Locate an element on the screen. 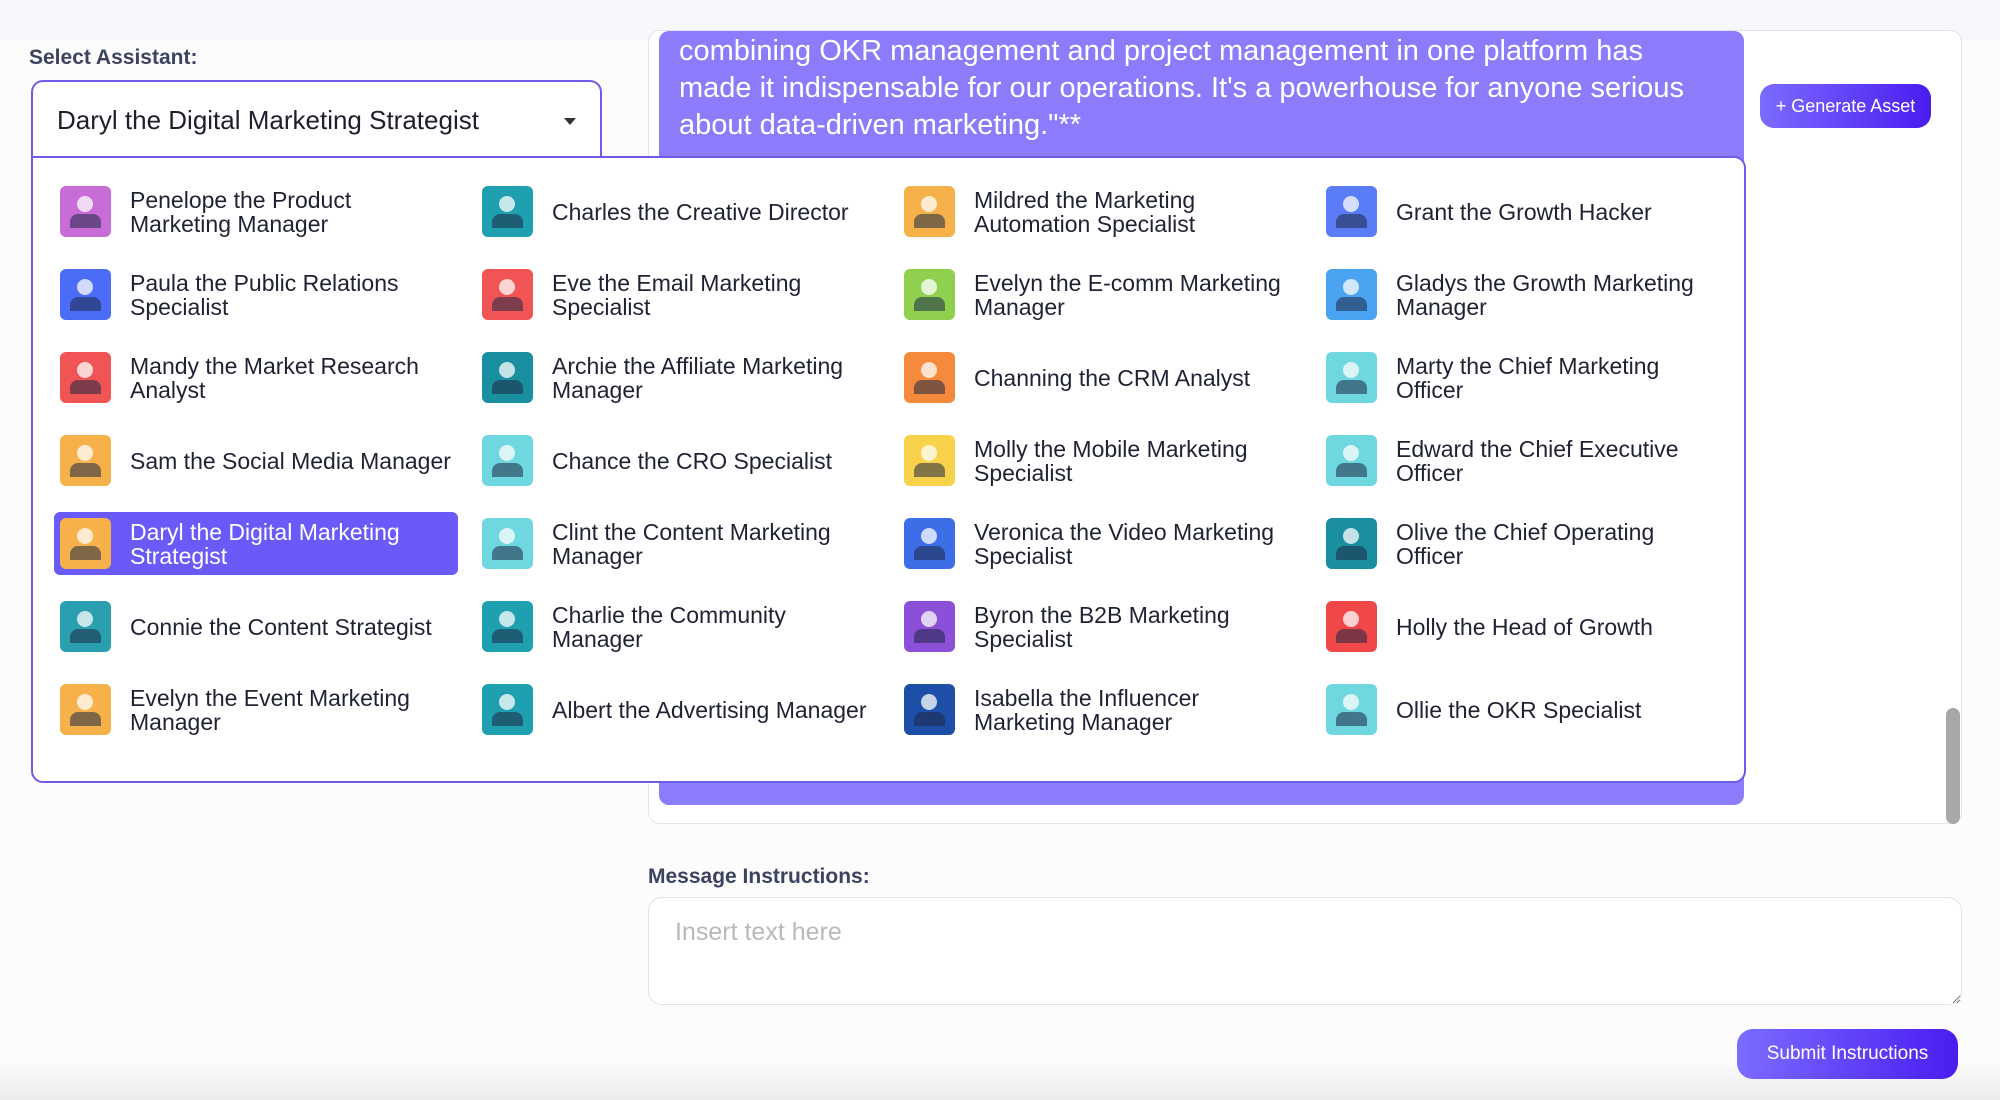  assistant-option-label: Marty the Chief Marketing Officer is located at coordinates (1528, 377).